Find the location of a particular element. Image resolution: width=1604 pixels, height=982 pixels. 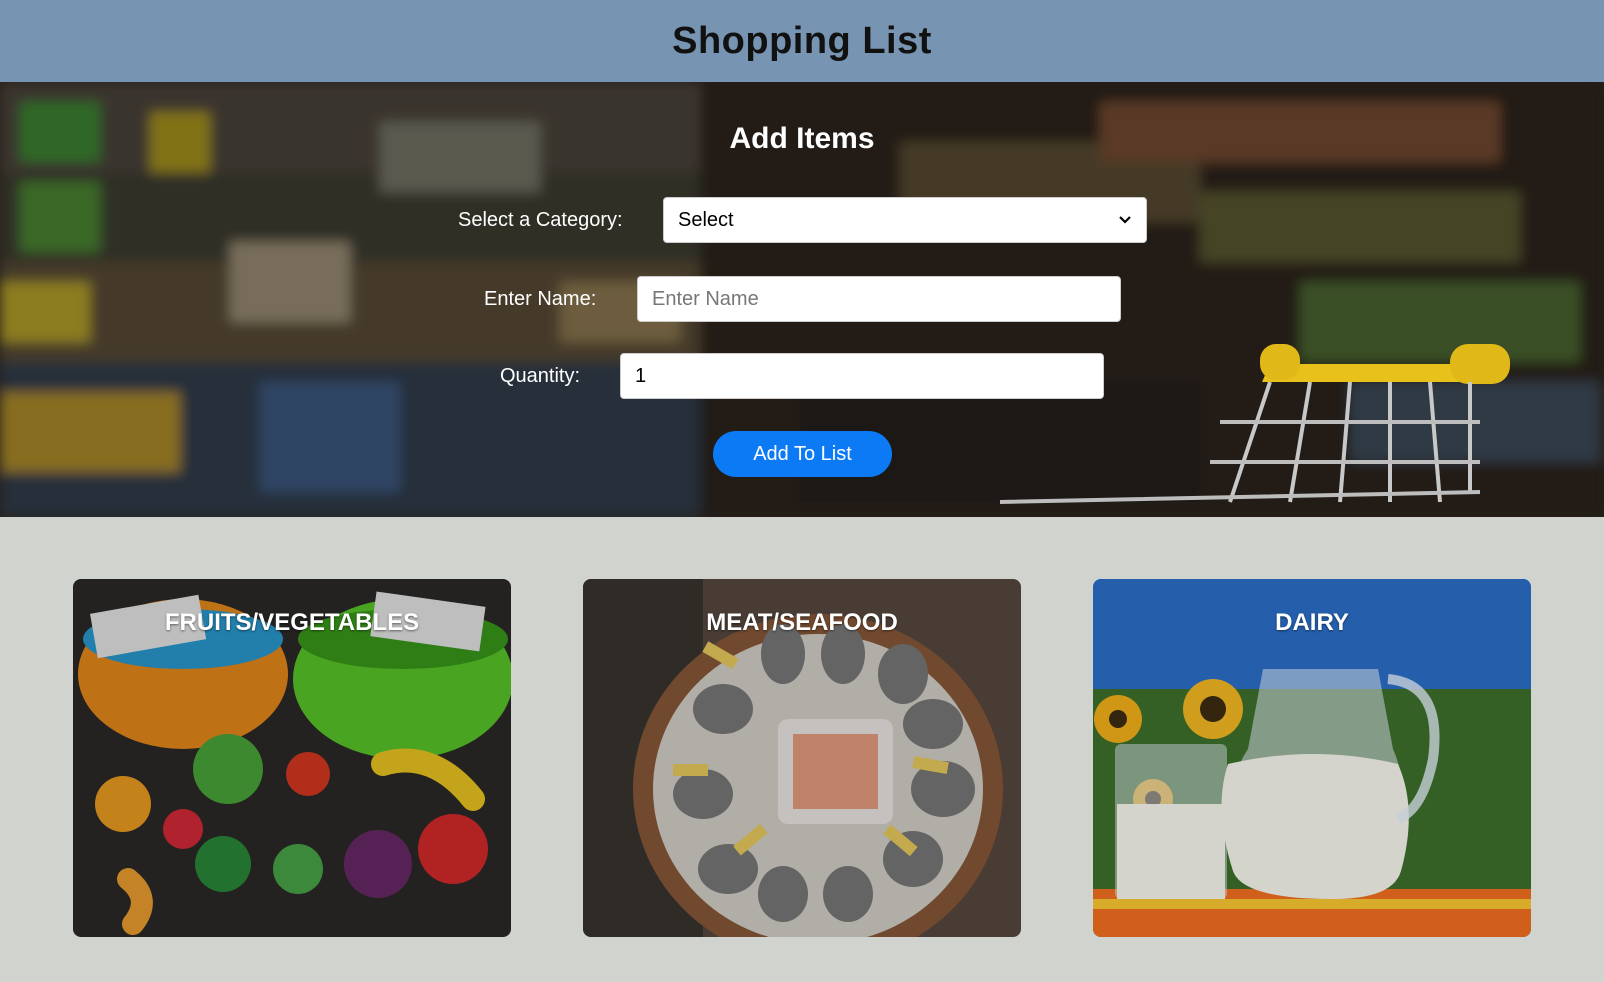

quantity-label: Quantity: is located at coordinates (540, 375).